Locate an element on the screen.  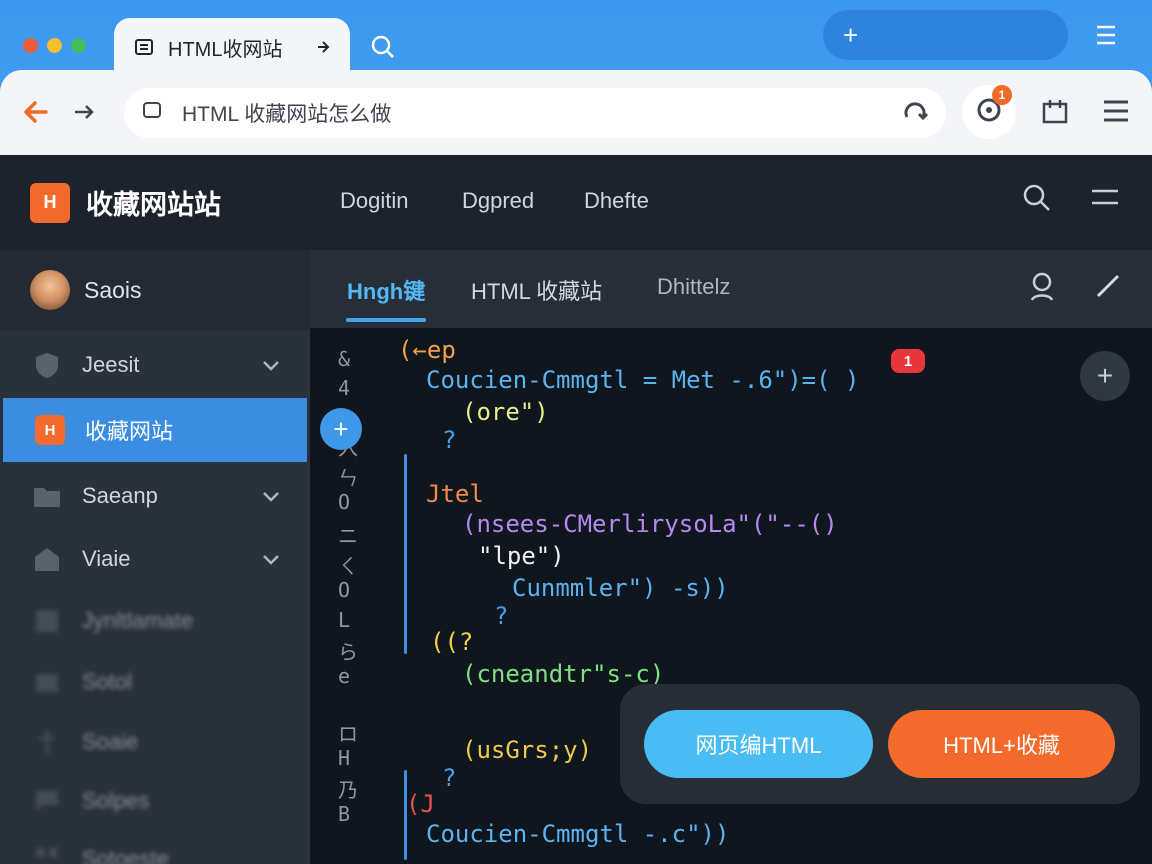
editor-tabs: Hngh键 HTML 收藏站 Dhittelz is located at coordinates (731, 289).